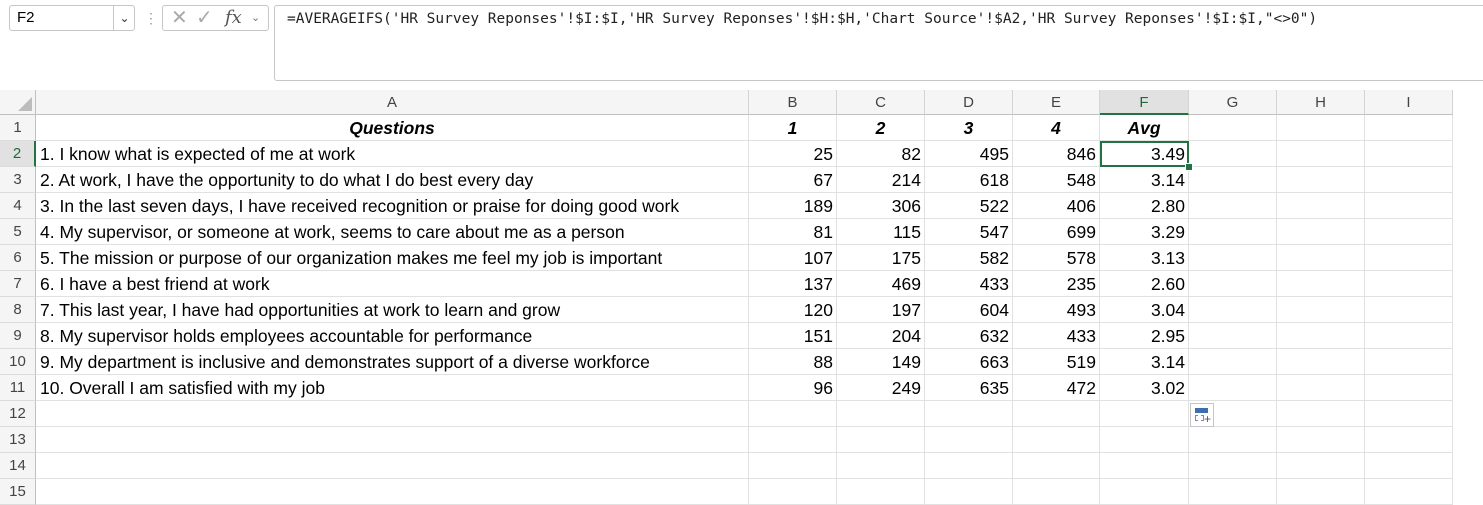  What do you see at coordinates (1056, 180) in the screenshot?
I see `value-cell: 548` at bounding box center [1056, 180].